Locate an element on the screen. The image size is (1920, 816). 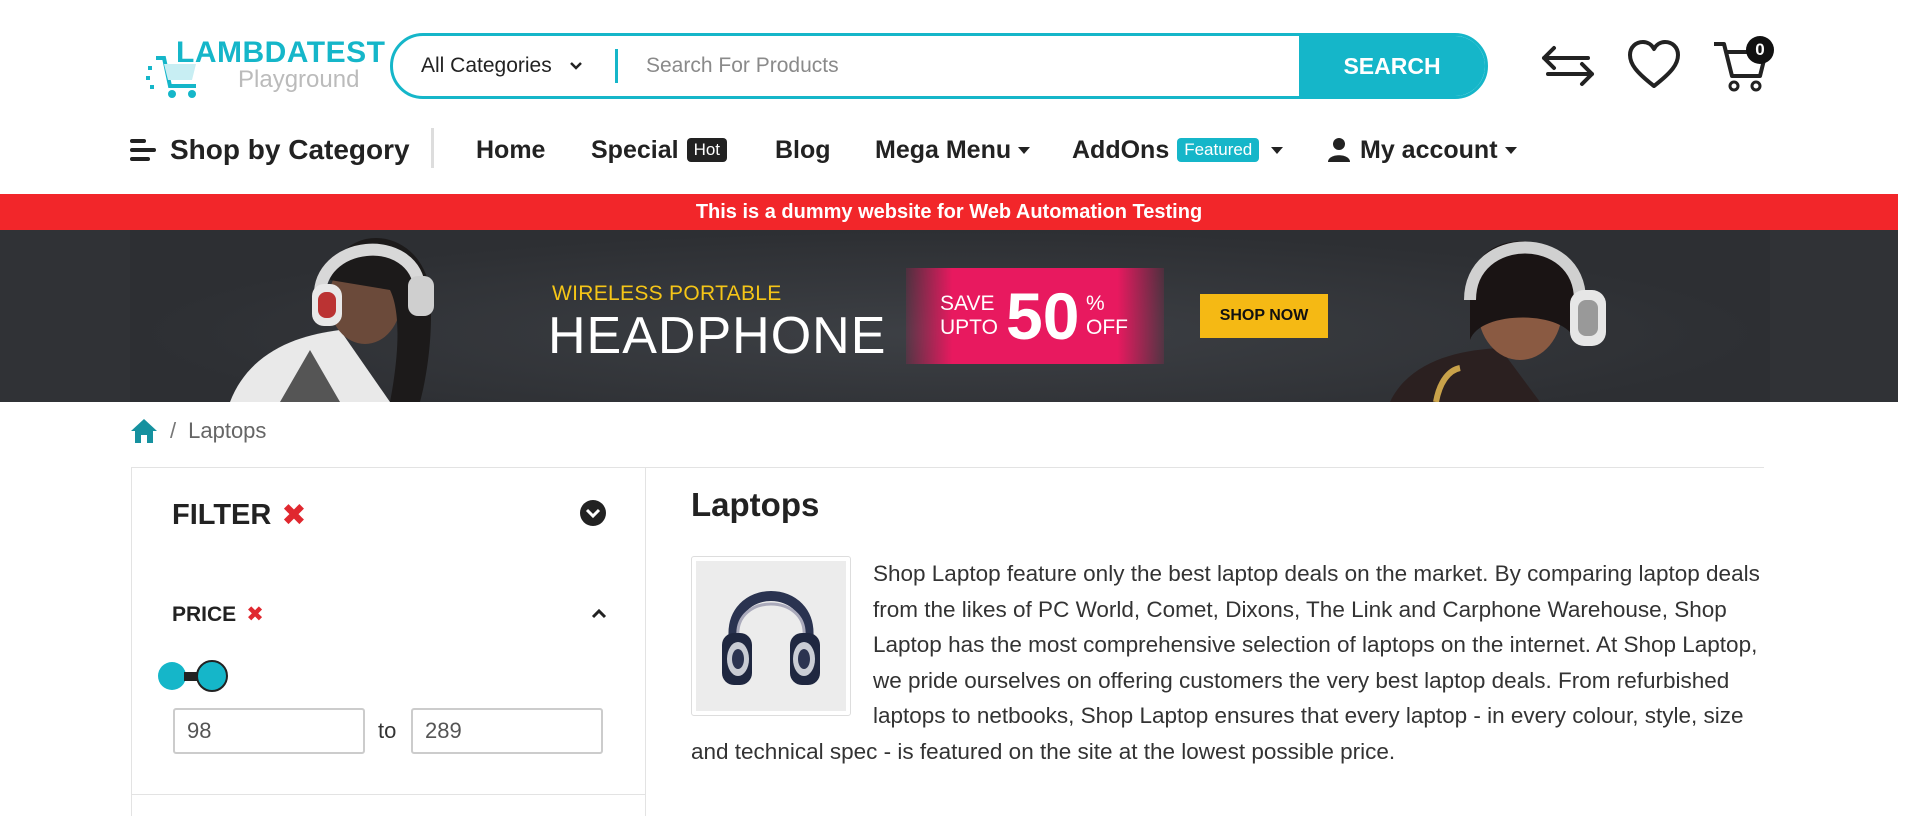
save-line-2: UPTO is located at coordinates (969, 327).